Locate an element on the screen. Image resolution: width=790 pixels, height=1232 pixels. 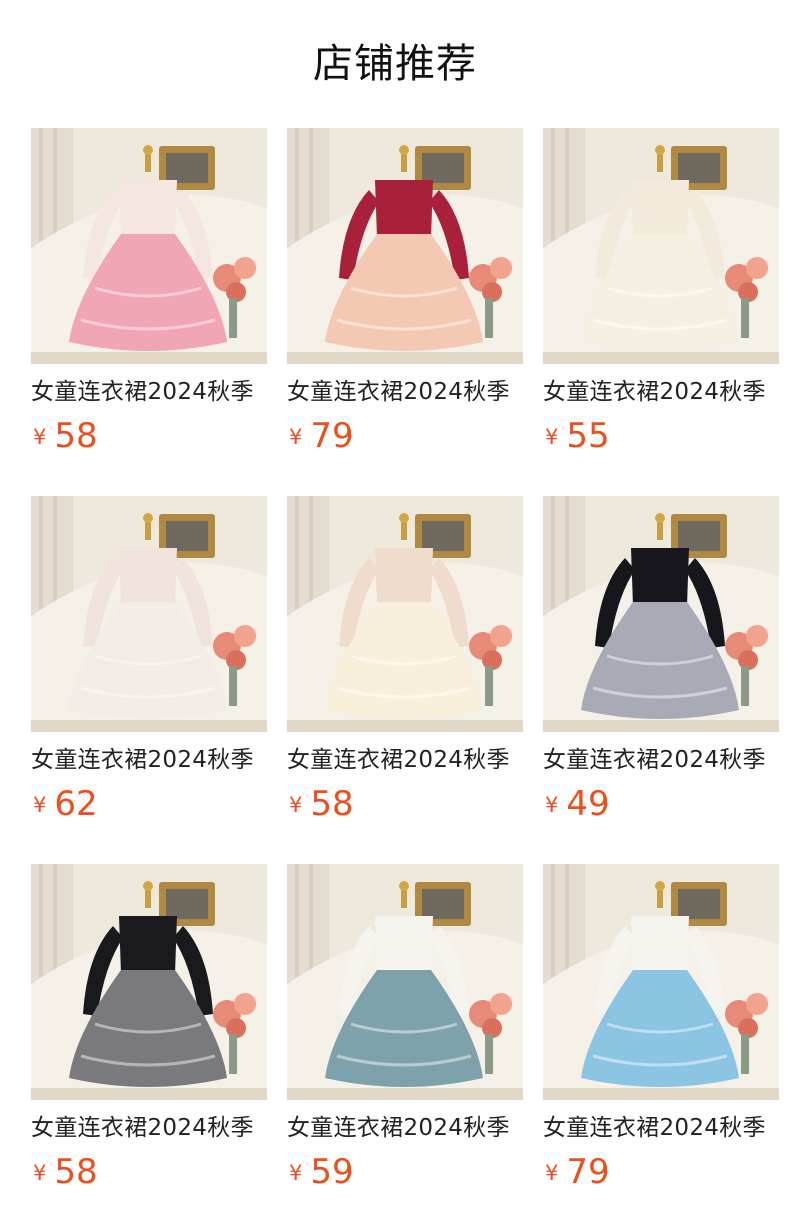
price-value: 59 is located at coordinates (332, 1172).